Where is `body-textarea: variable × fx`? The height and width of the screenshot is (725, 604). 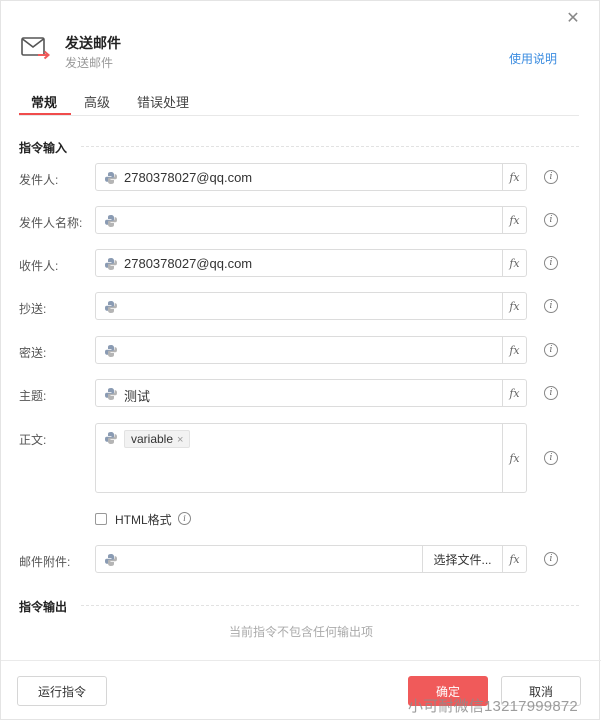 body-textarea: variable × fx is located at coordinates (311, 458).